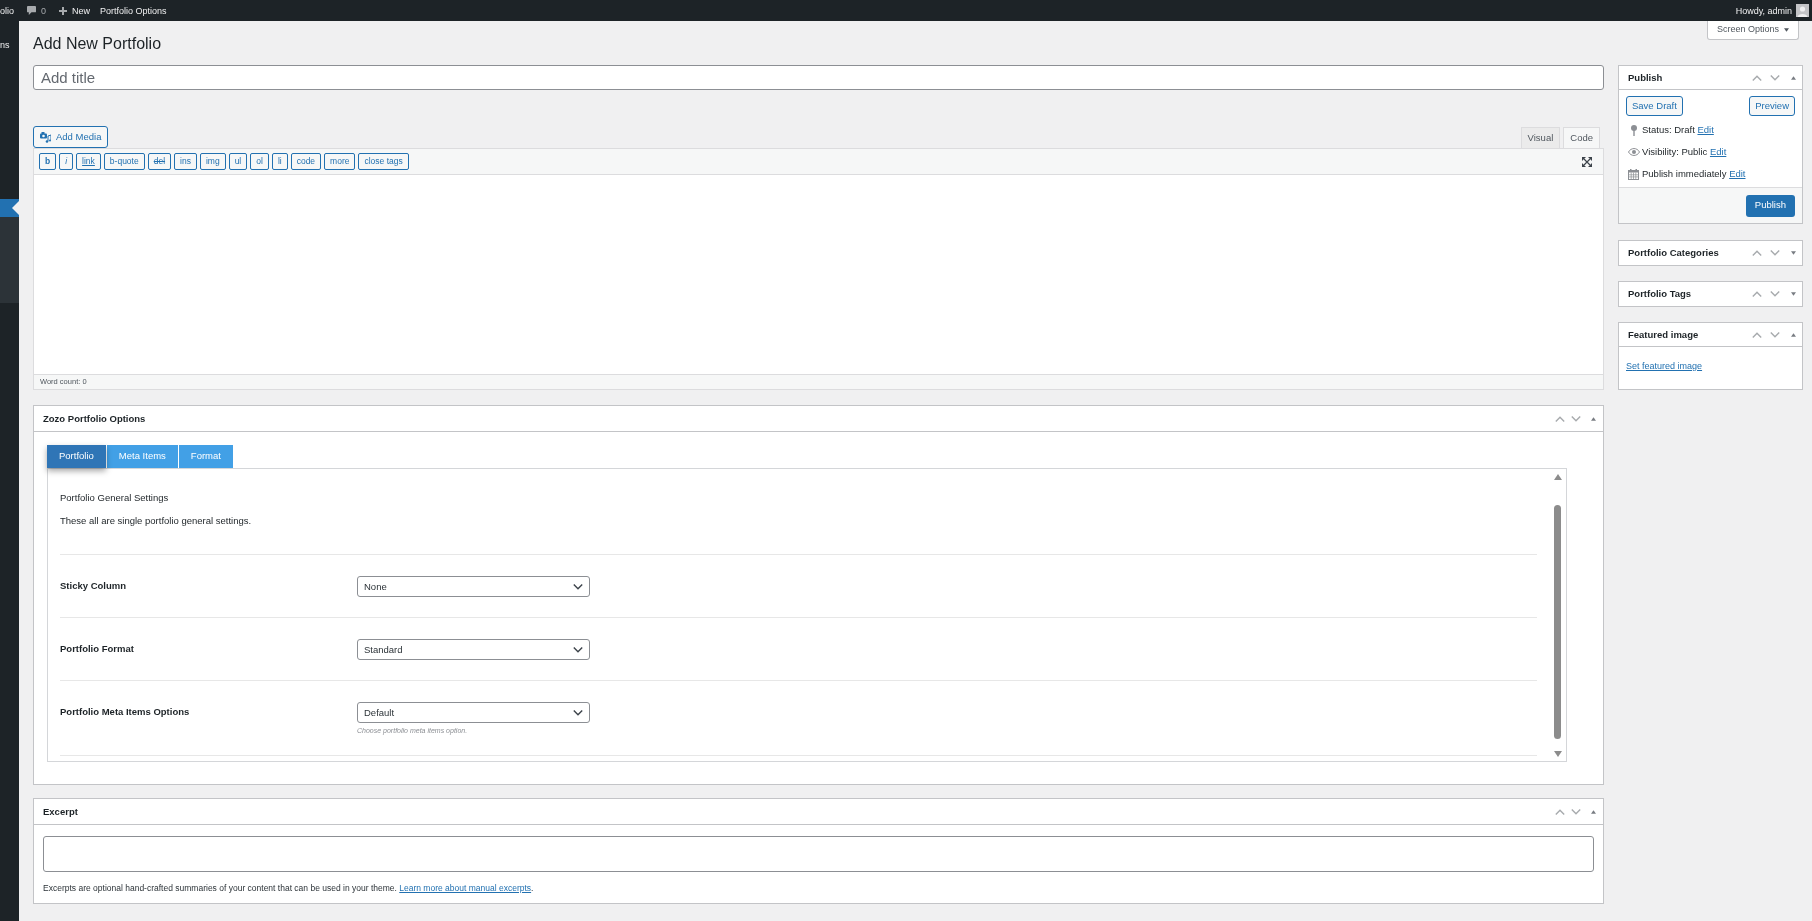 This screenshot has height=921, width=1812. What do you see at coordinates (1772, 106) in the screenshot?
I see `preview-button: Preview` at bounding box center [1772, 106].